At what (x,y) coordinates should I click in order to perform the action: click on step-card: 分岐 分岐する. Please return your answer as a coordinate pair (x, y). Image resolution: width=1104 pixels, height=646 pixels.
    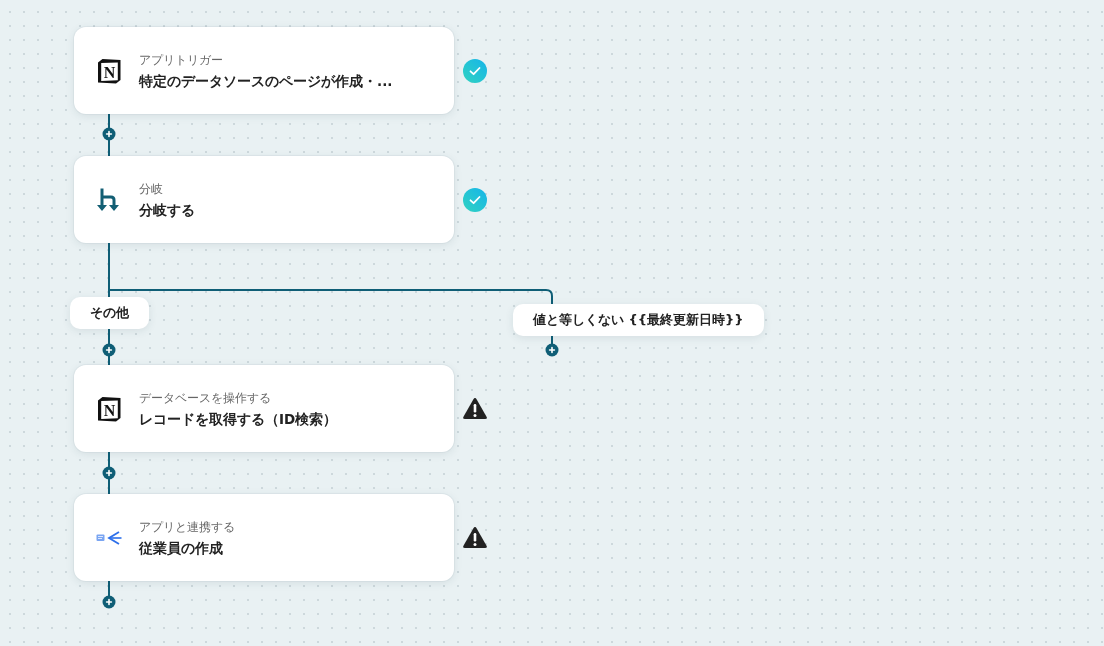
    Looking at the image, I should click on (264, 199).